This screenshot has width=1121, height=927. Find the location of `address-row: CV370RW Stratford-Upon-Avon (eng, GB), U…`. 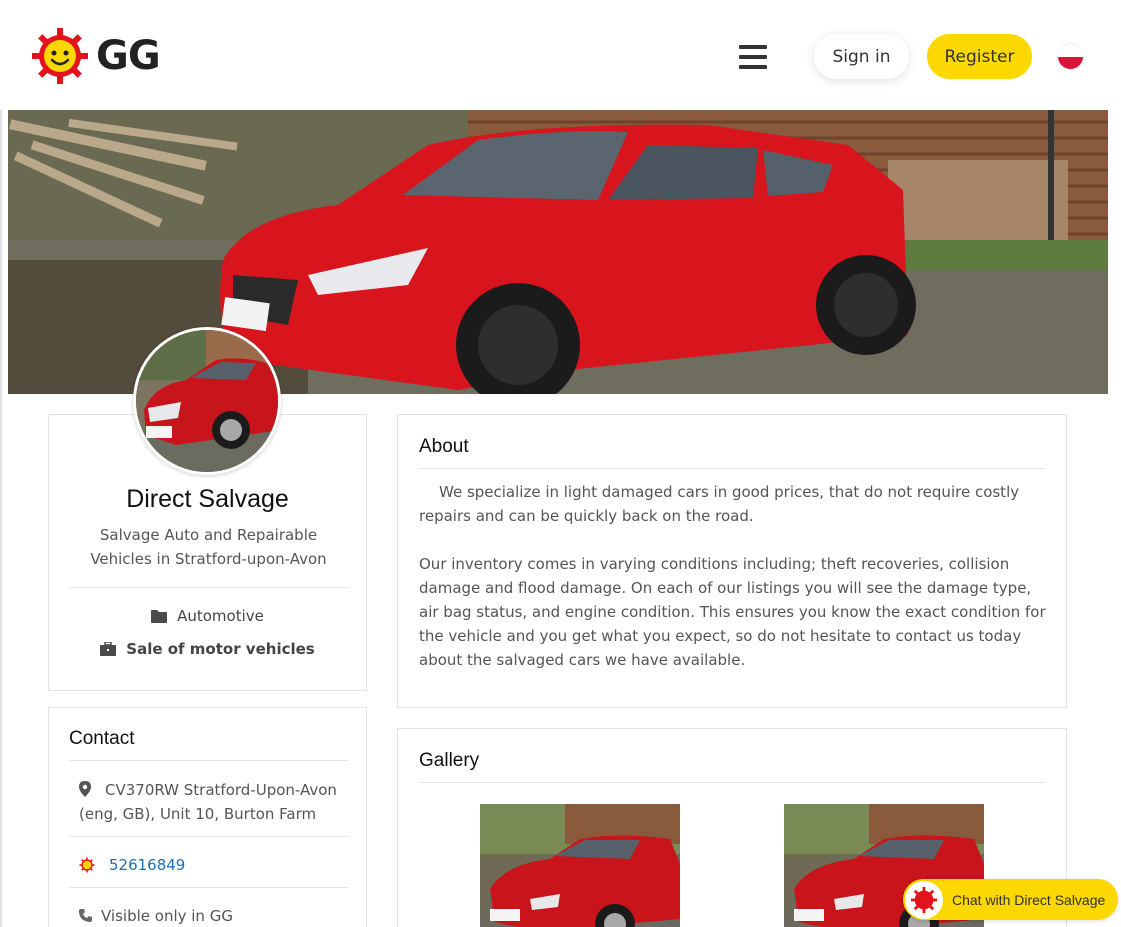

address-row: CV370RW Stratford-Upon-Avon (eng, GB), U… is located at coordinates (214, 802).